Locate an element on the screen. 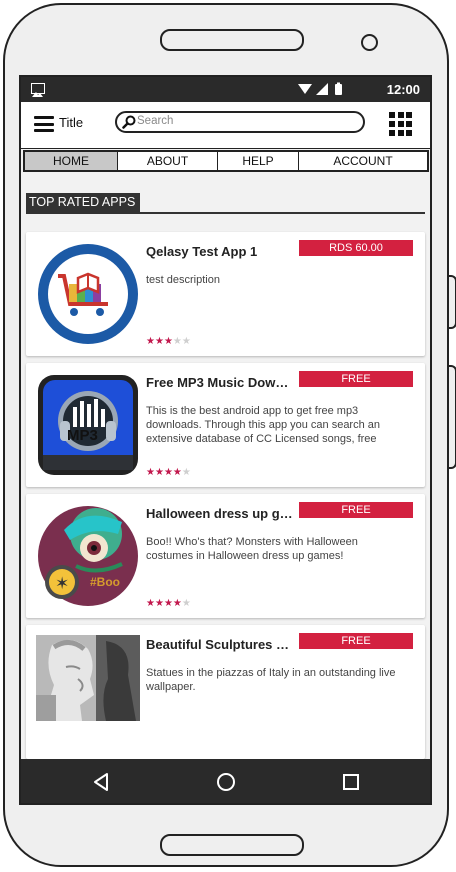  halloween-monster-icon: ✶ #Boo is located at coordinates (88, 556).